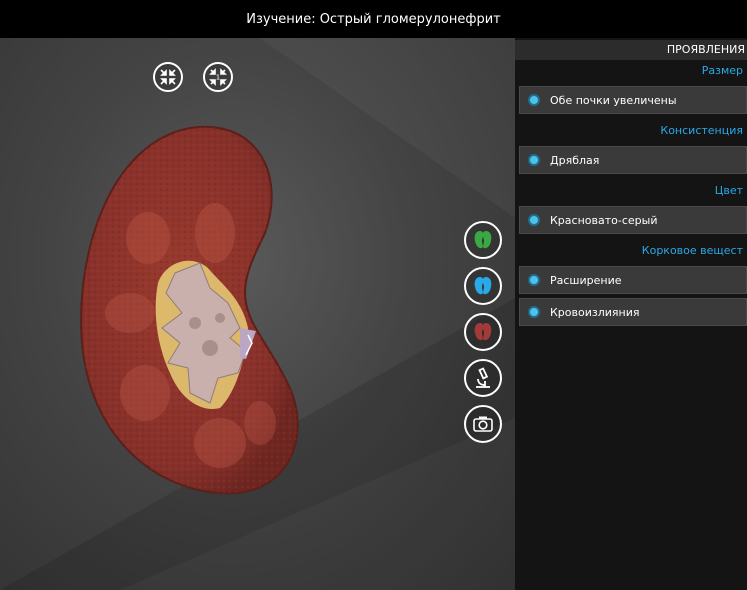 The height and width of the screenshot is (590, 747). I want to click on manifestation-item: Дряблая, so click(633, 160).